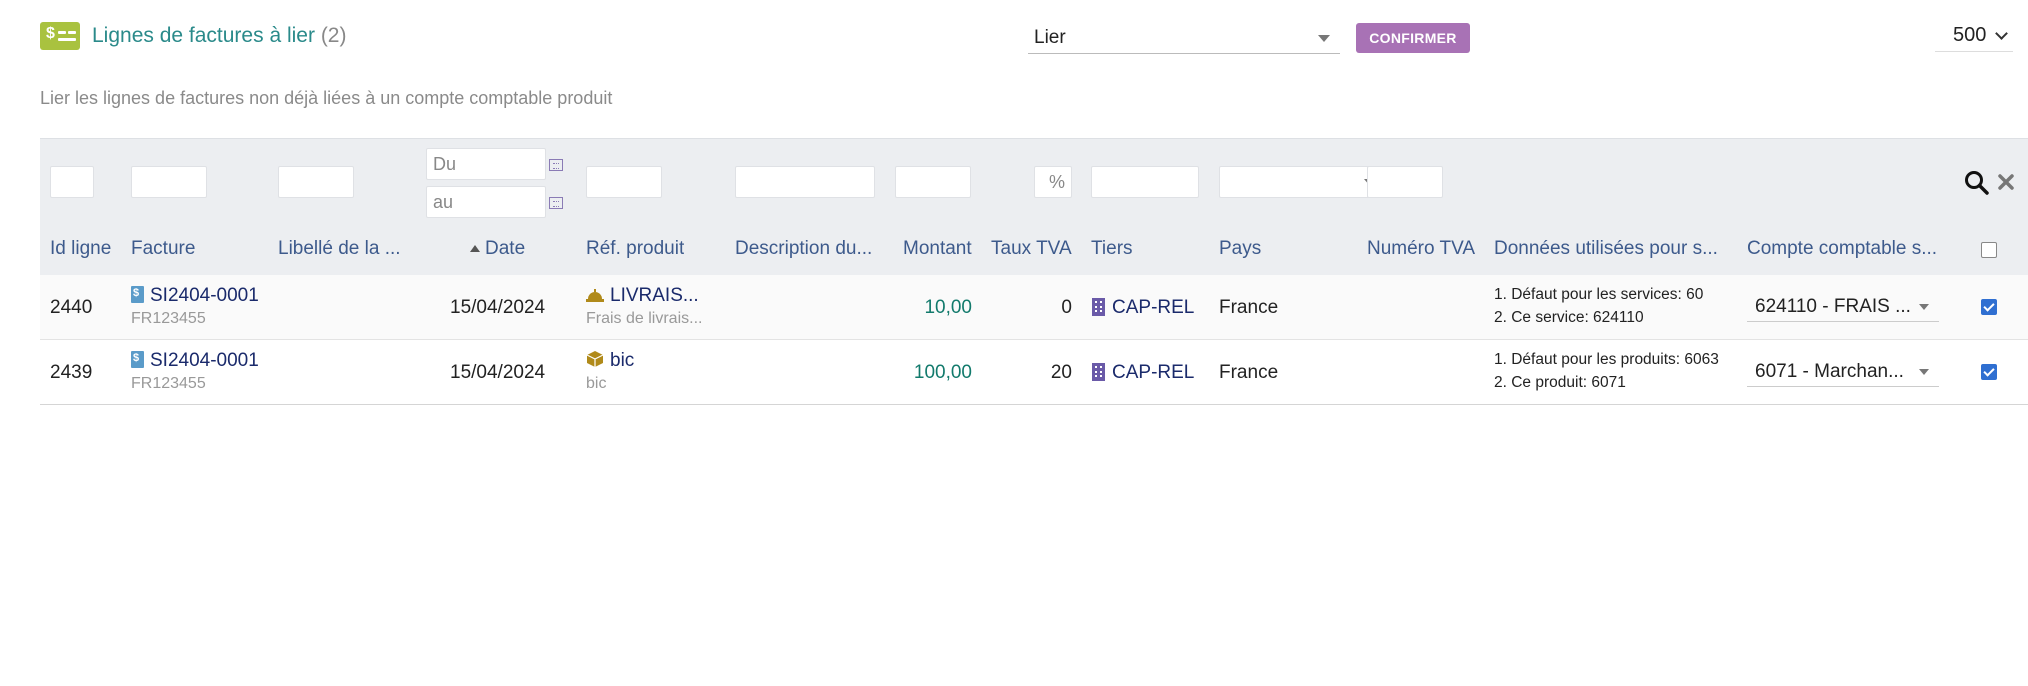  Describe the element at coordinates (163, 249) in the screenshot. I see `column-header-invoice: Facture` at that location.